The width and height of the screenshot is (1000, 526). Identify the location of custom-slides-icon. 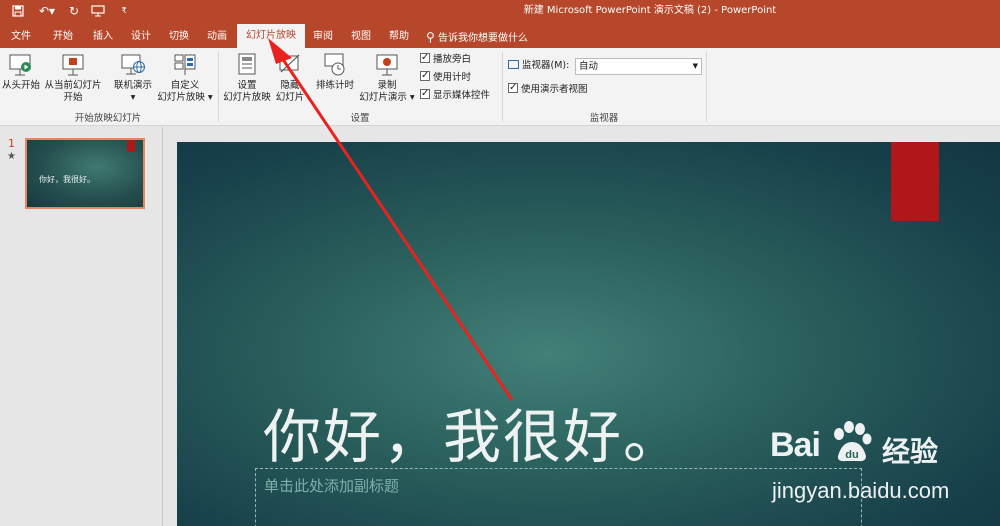
(185, 64).